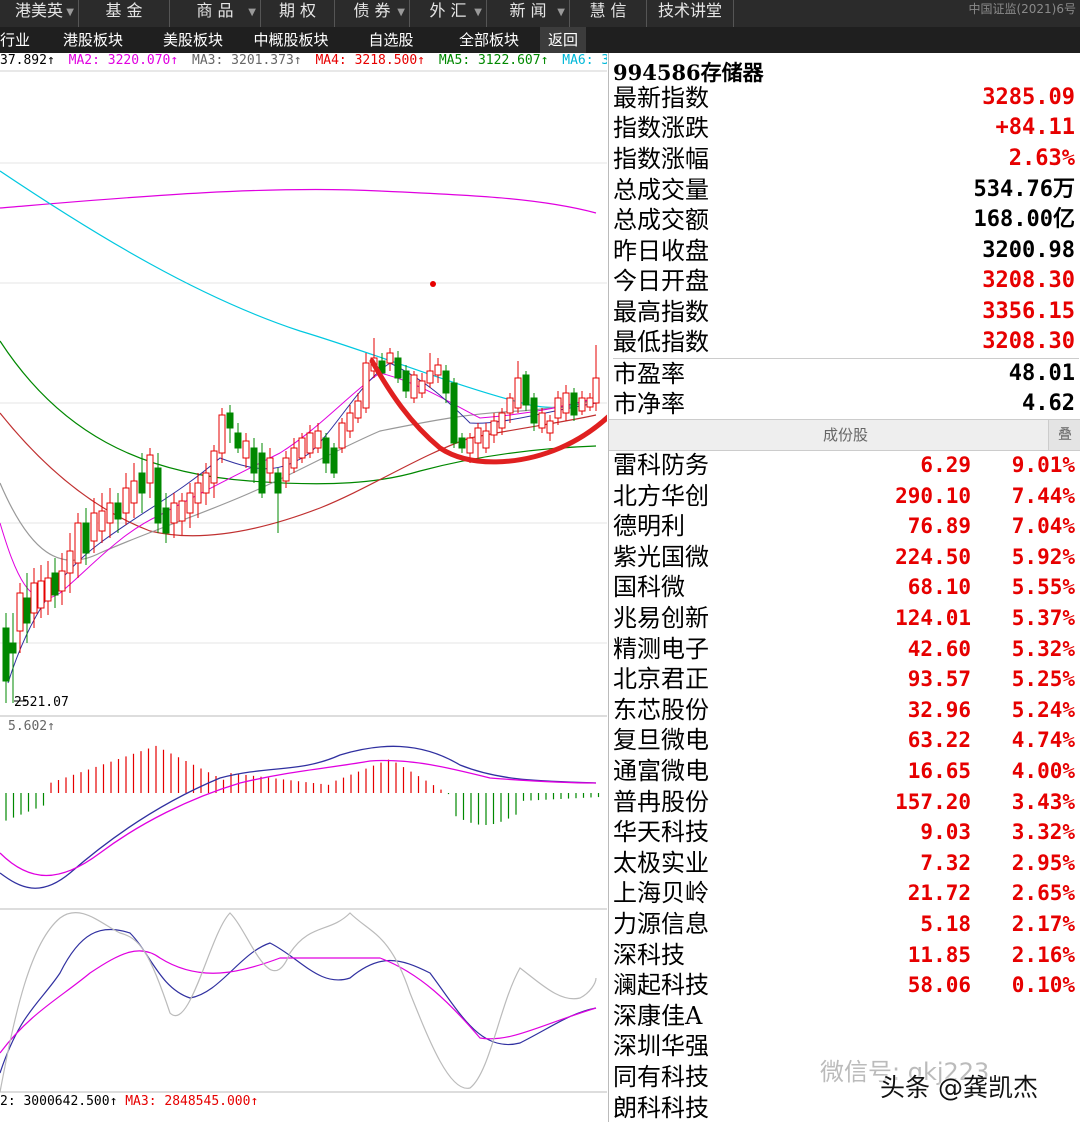  What do you see at coordinates (945, 465) in the screenshot?
I see `constituent-price: 6.29` at bounding box center [945, 465].